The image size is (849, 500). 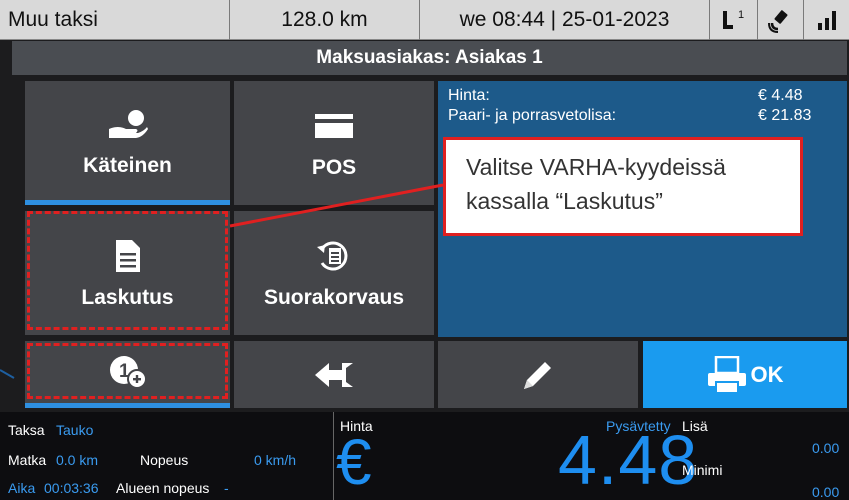 What do you see at coordinates (226, 488) in the screenshot?
I see `area-speed-value: -` at bounding box center [226, 488].